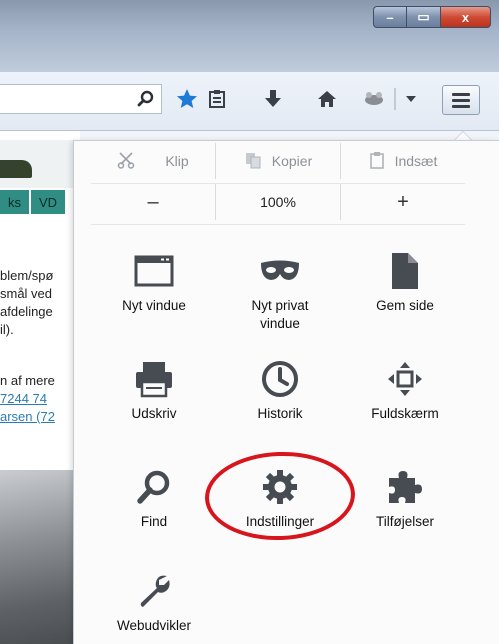 Image resolution: width=499 pixels, height=644 pixels. I want to click on site-nav: ks VD, so click(34, 202).